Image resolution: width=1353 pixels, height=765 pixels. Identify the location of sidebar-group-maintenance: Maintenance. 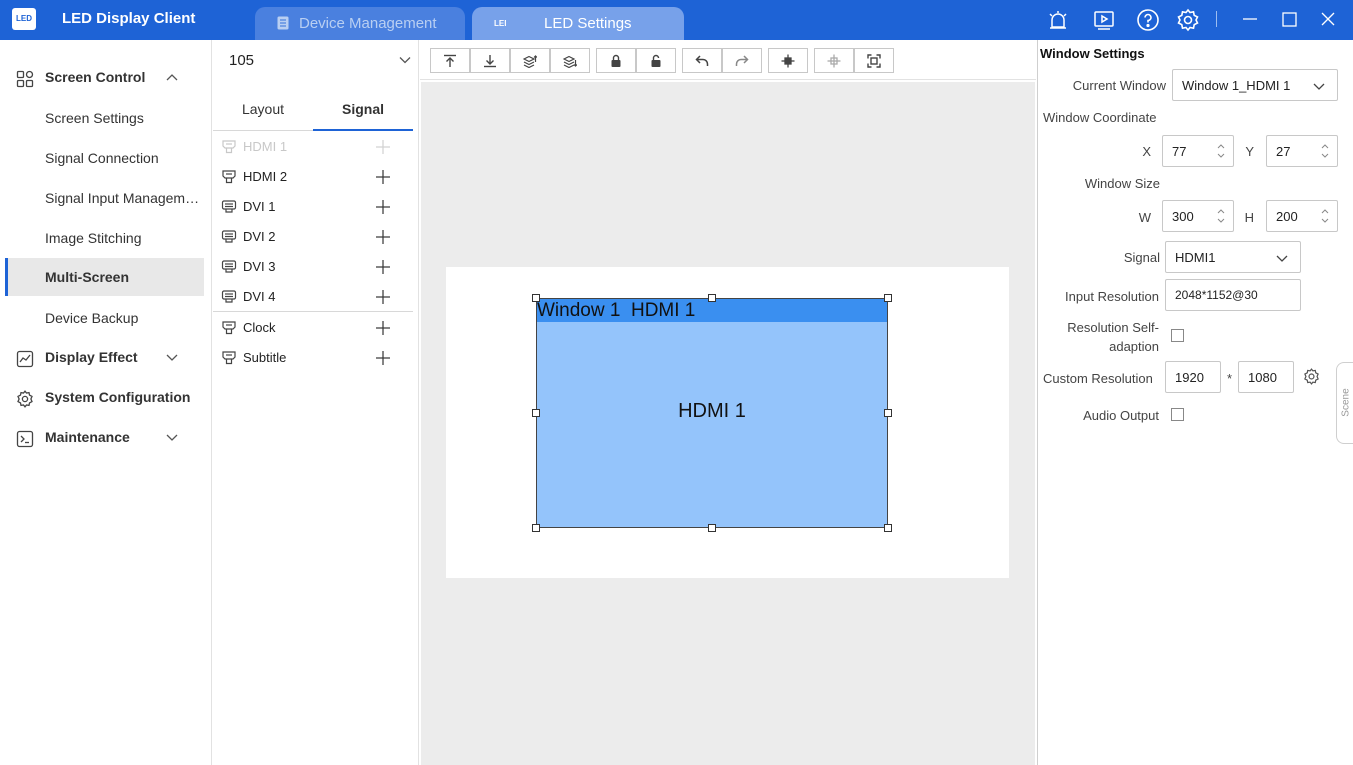
(106, 438).